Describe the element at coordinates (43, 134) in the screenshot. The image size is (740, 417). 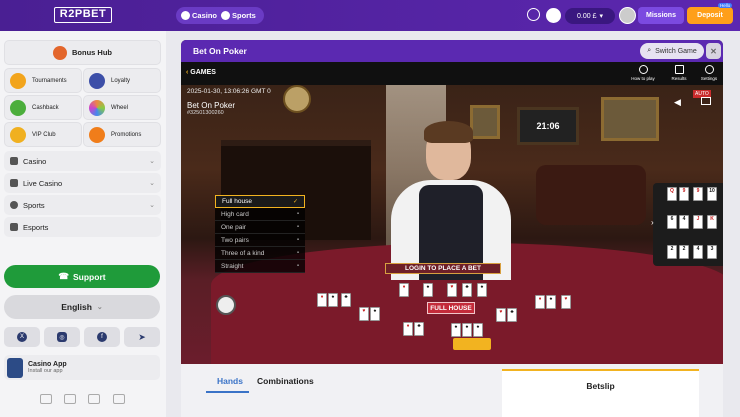
I see `tile-vip-club: VIP Club` at that location.